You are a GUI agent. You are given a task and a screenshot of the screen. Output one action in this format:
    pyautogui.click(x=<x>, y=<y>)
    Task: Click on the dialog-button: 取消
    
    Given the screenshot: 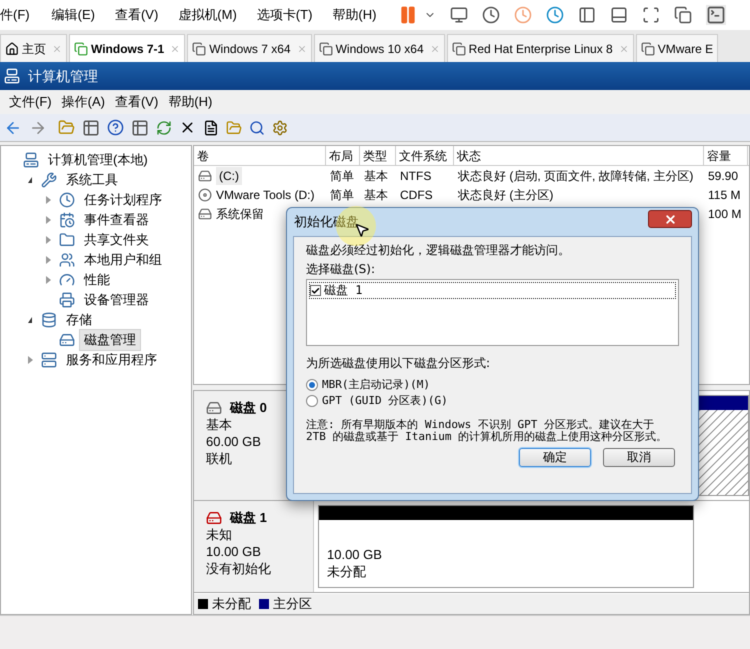 What is the action you would take?
    pyautogui.click(x=639, y=457)
    